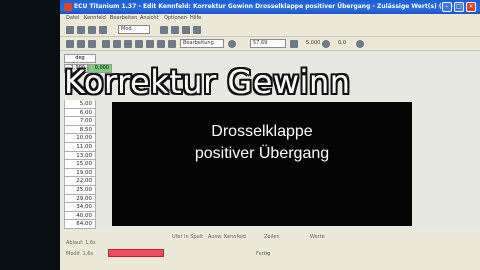  What do you see at coordinates (186, 30) in the screenshot?
I see `grid-icon` at bounding box center [186, 30].